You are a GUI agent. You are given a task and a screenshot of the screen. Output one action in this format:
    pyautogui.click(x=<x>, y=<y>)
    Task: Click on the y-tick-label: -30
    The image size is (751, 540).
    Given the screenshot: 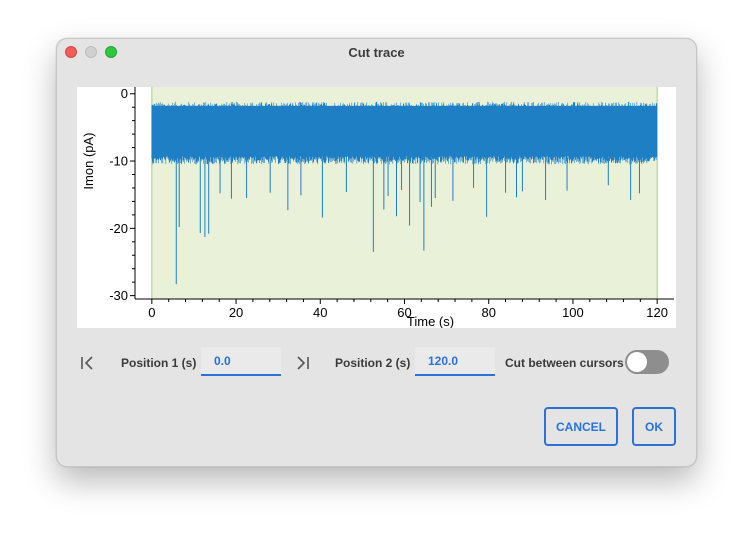 What is the action you would take?
    pyautogui.click(x=118, y=295)
    